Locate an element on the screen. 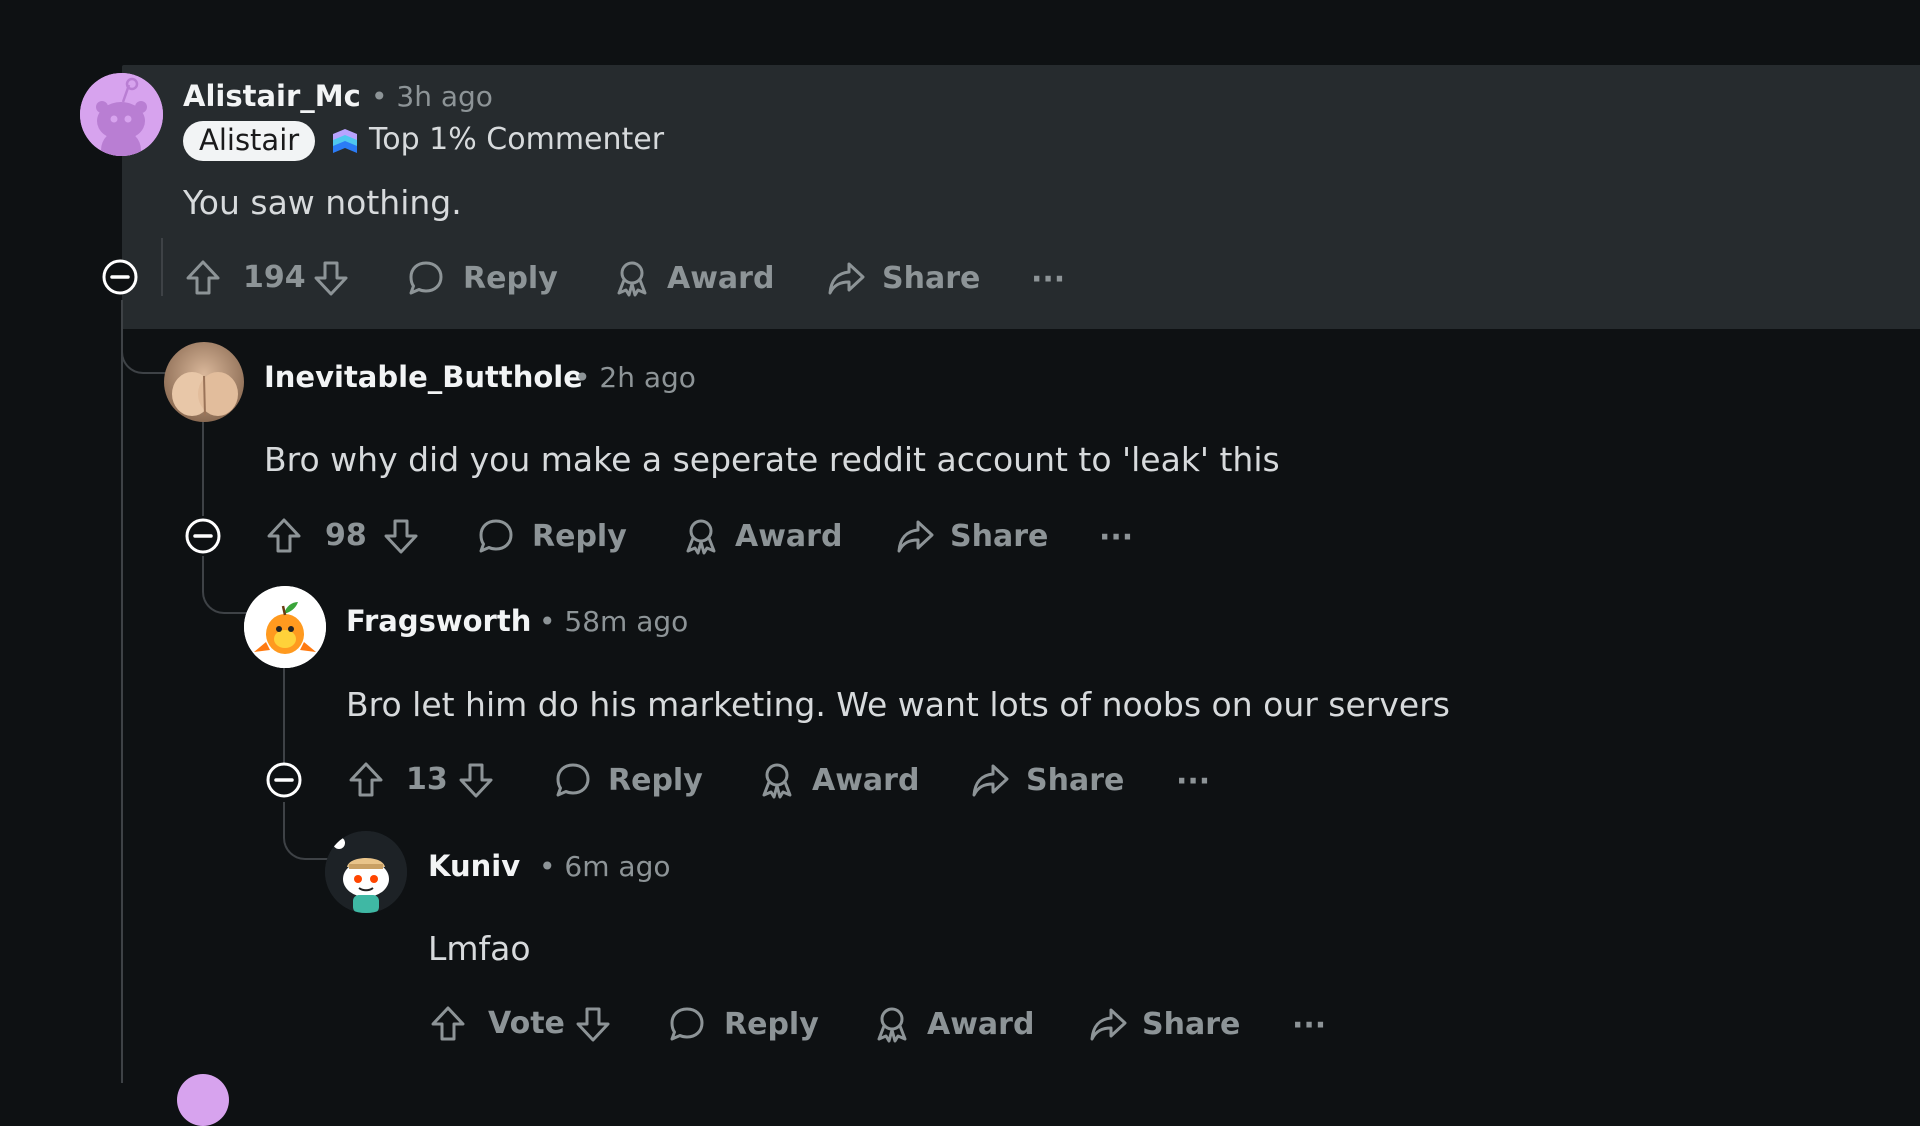  comment-username: Kuniv is located at coordinates (474, 866).